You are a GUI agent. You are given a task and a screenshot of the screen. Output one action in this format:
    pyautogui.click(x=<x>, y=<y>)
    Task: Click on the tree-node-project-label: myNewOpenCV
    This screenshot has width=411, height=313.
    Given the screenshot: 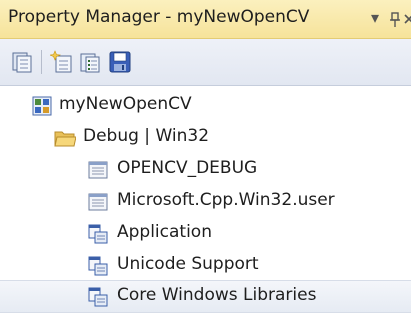 What is the action you would take?
    pyautogui.click(x=125, y=104)
    